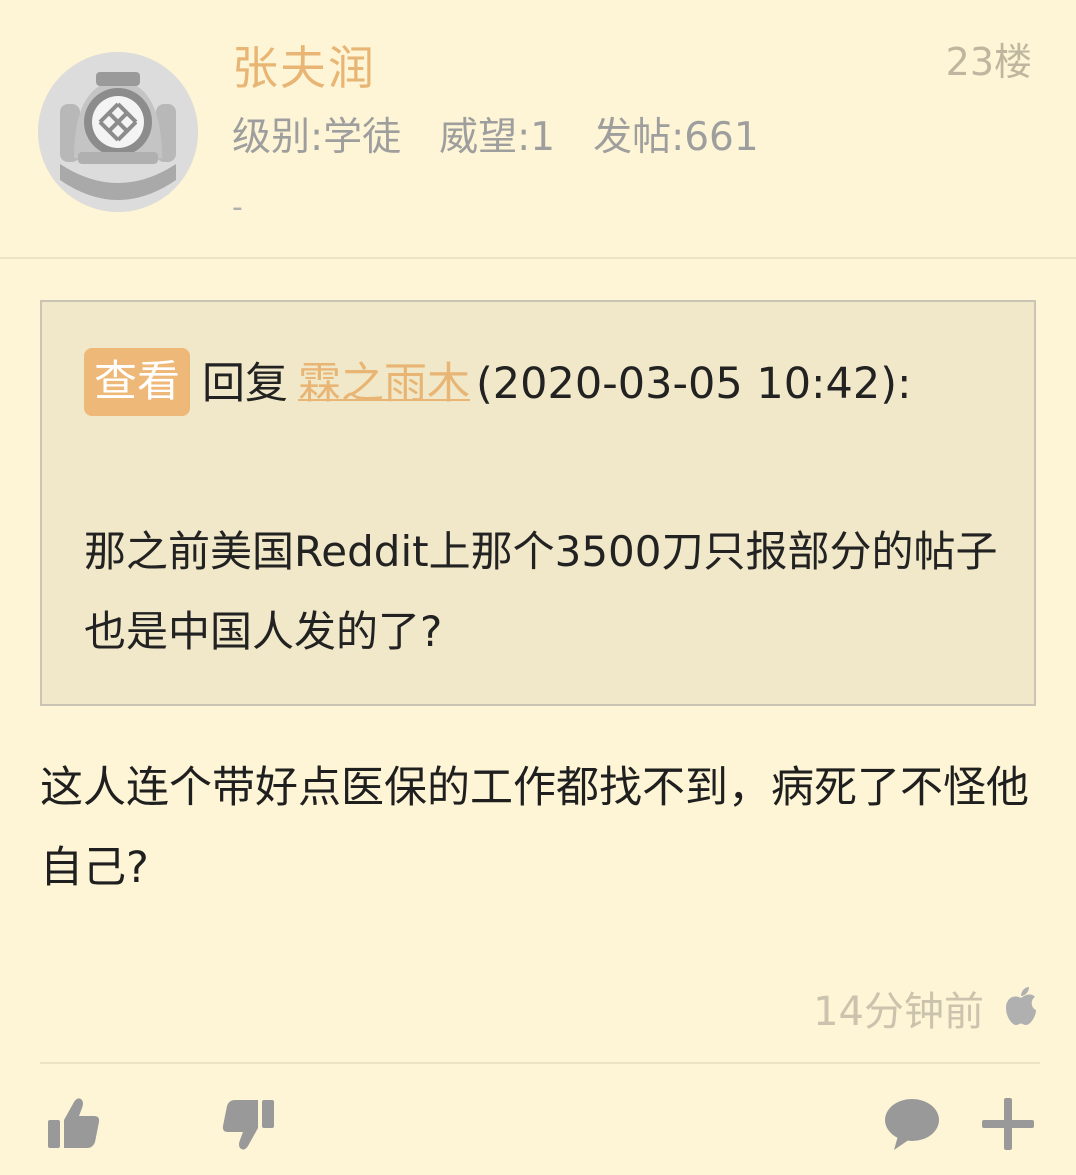 The height and width of the screenshot is (1175, 1076). Describe the element at coordinates (694, 384) in the screenshot. I see `quote-timestamp: (2020-03-05 10:42):` at that location.